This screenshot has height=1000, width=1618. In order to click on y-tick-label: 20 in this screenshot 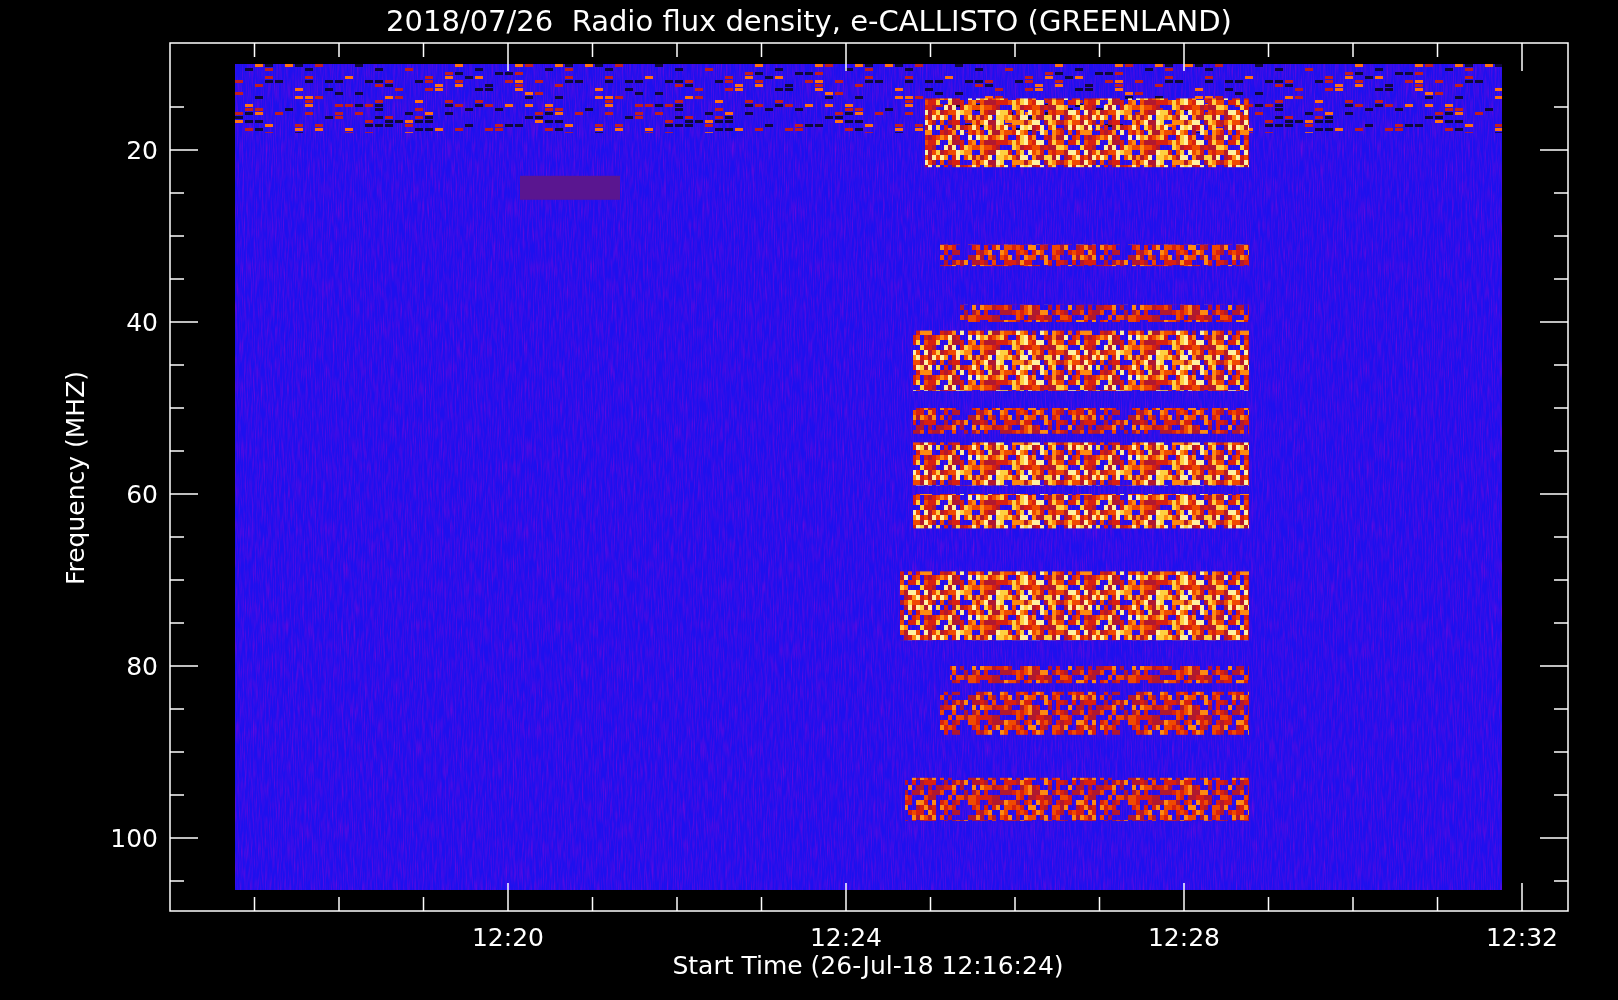, I will do `click(142, 150)`.